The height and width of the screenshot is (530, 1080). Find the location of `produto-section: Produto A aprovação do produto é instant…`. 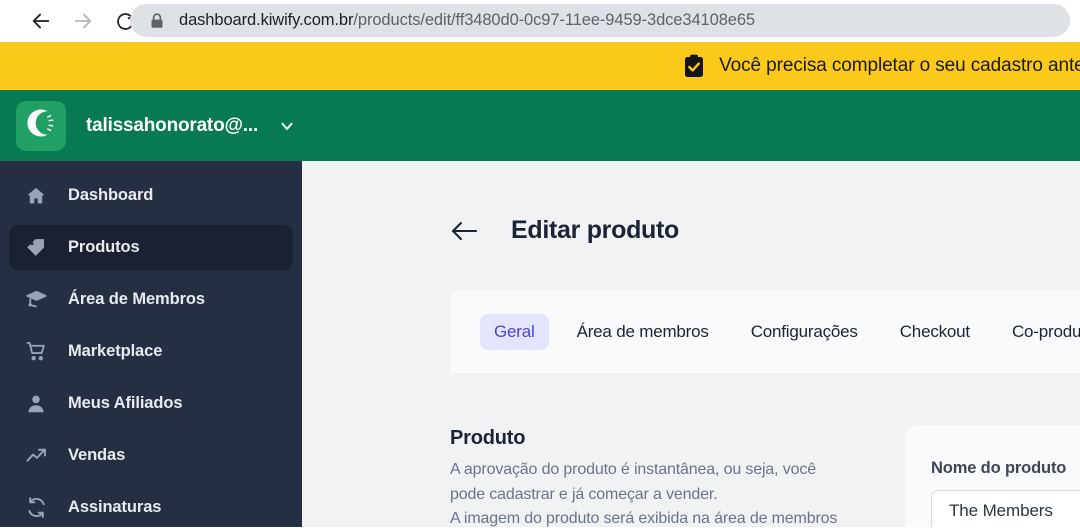

produto-section: Produto A aprovação do produto é instant… is located at coordinates (660, 477).